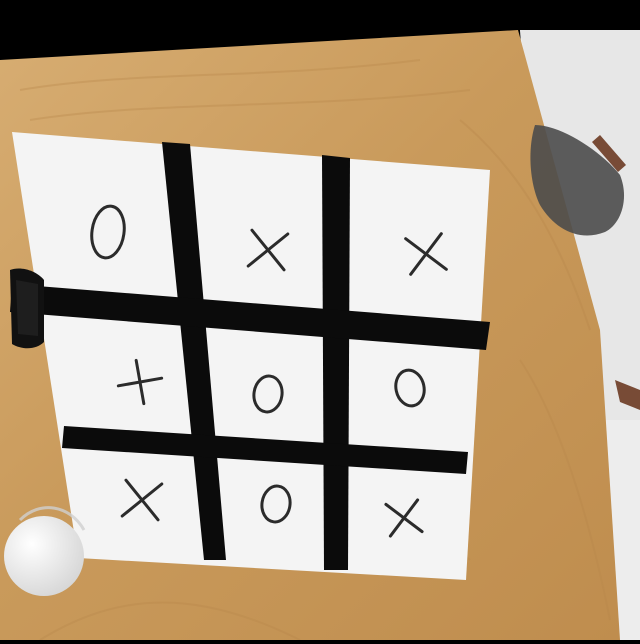 This screenshot has width=640, height=644. I want to click on board-clip, so click(27, 308).